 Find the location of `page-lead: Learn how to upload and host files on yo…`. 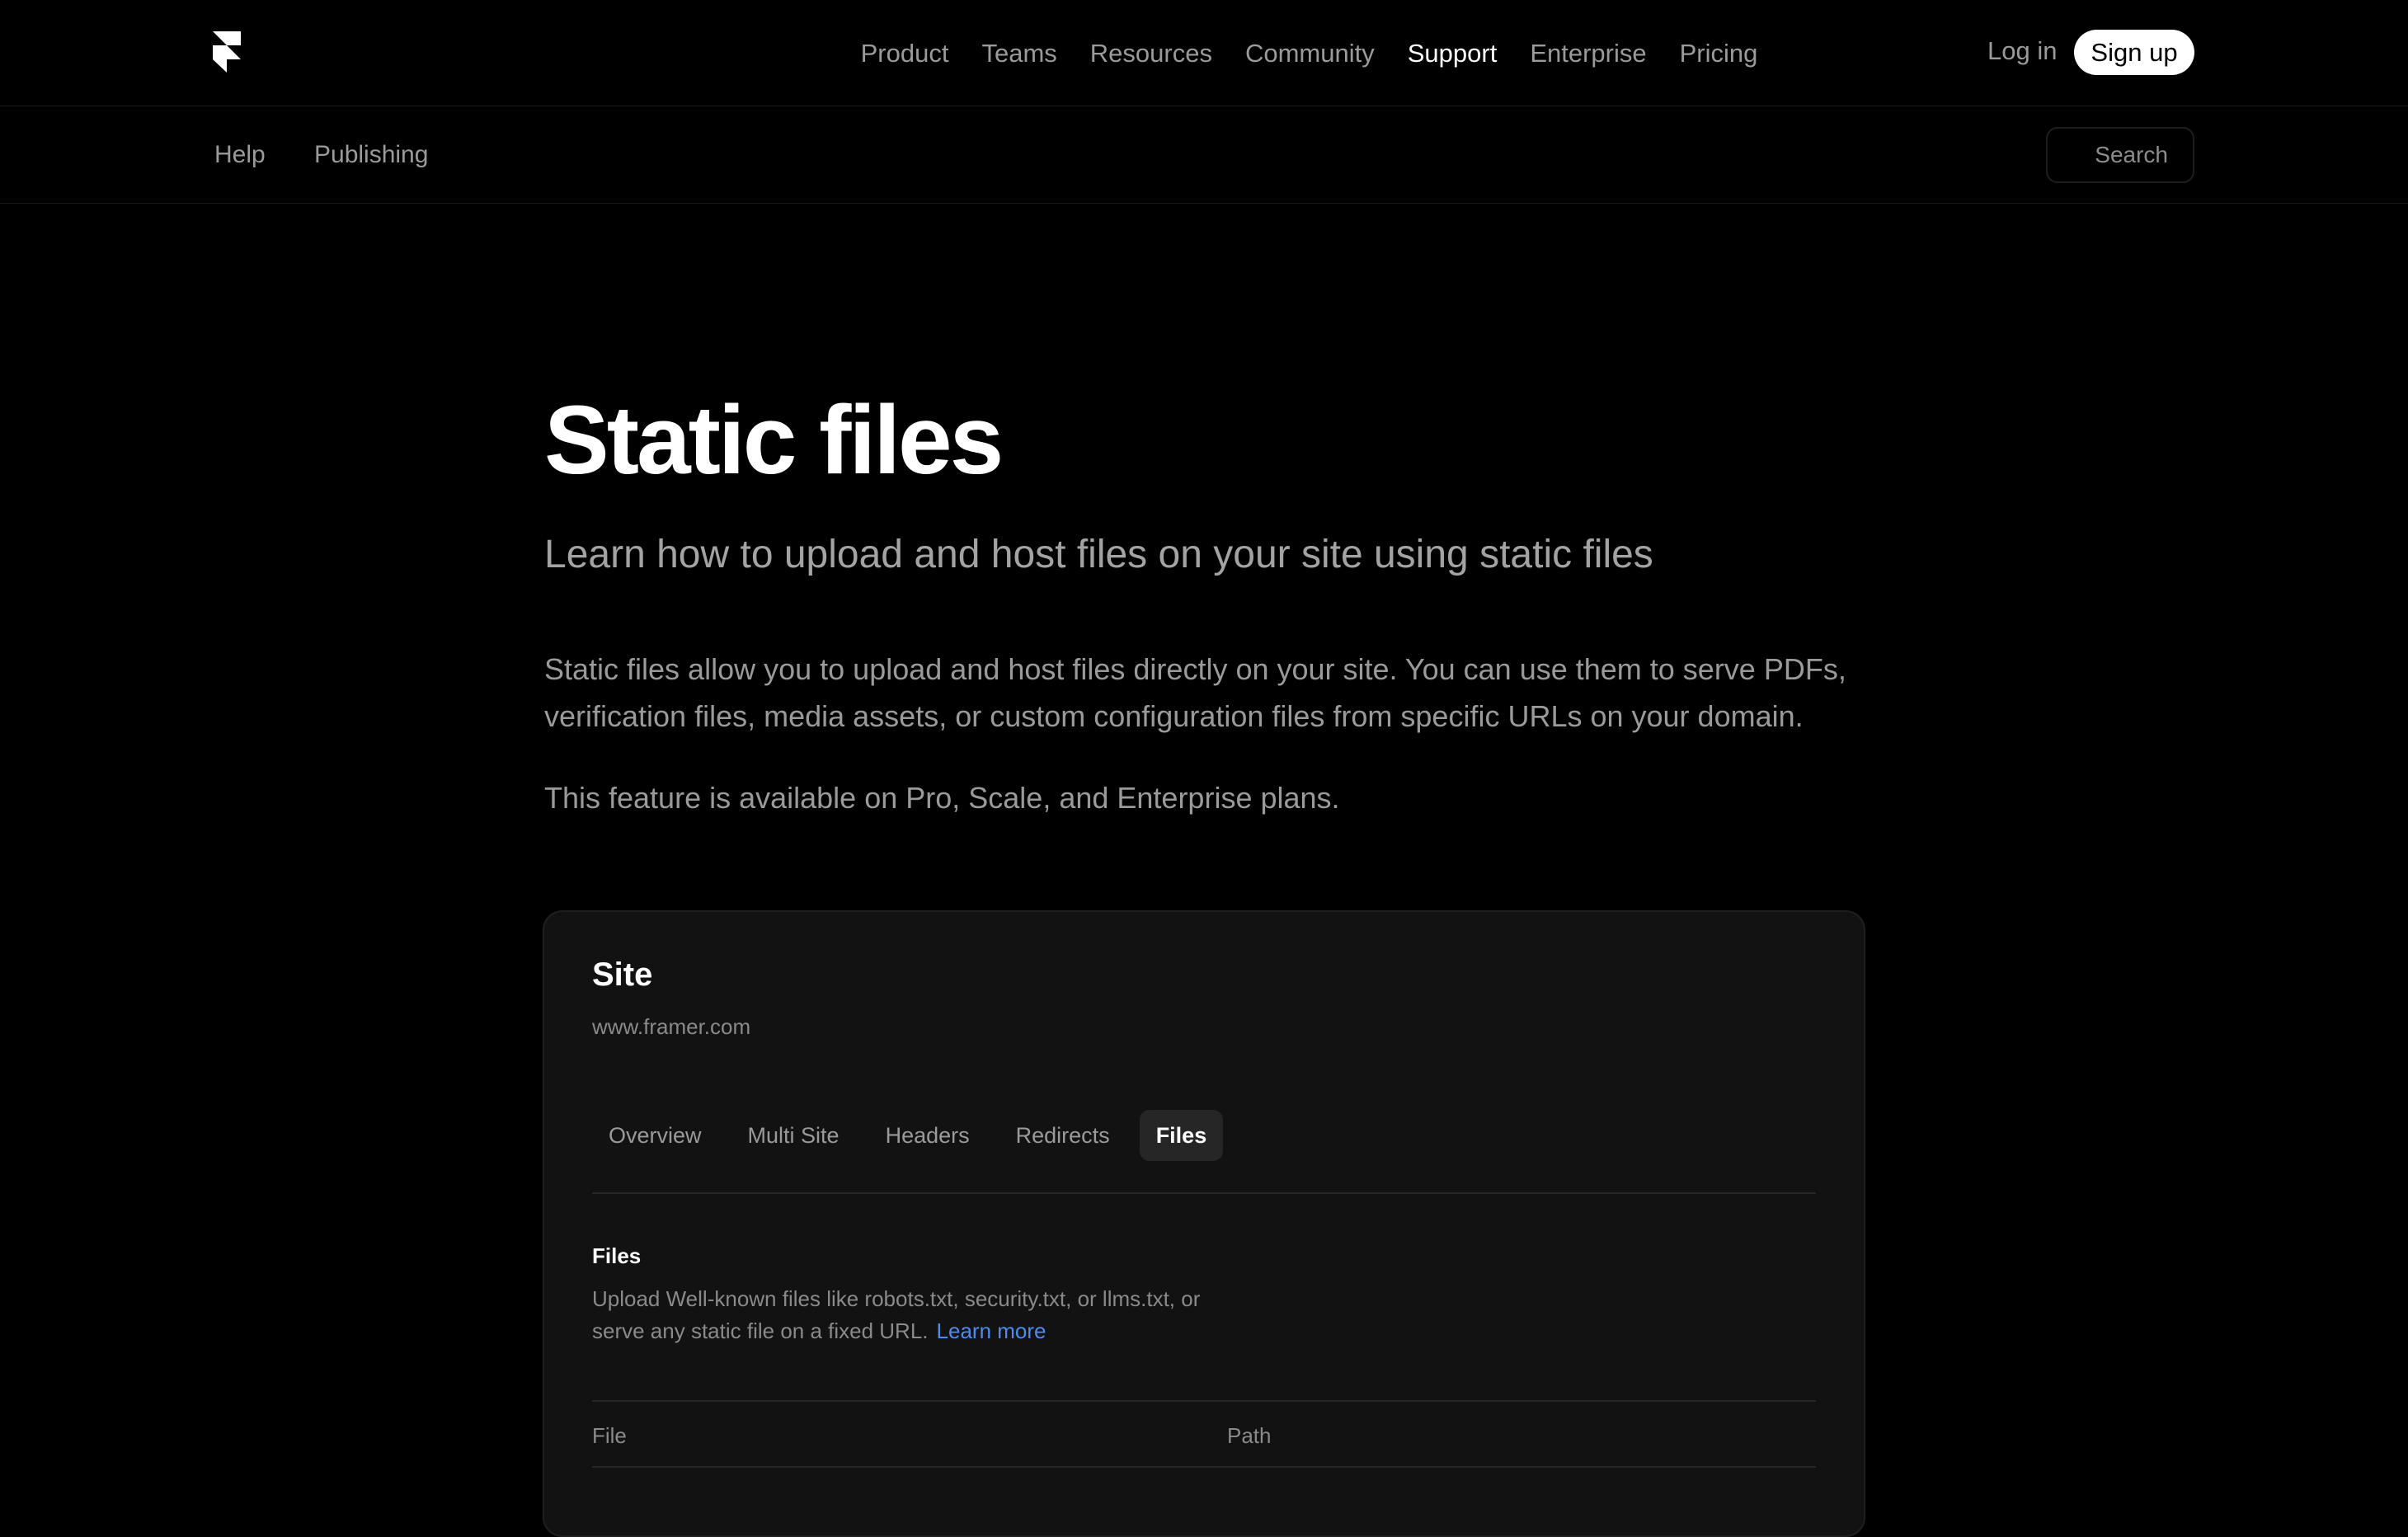

page-lead: Learn how to upload and host files on yo… is located at coordinates (1099, 554).